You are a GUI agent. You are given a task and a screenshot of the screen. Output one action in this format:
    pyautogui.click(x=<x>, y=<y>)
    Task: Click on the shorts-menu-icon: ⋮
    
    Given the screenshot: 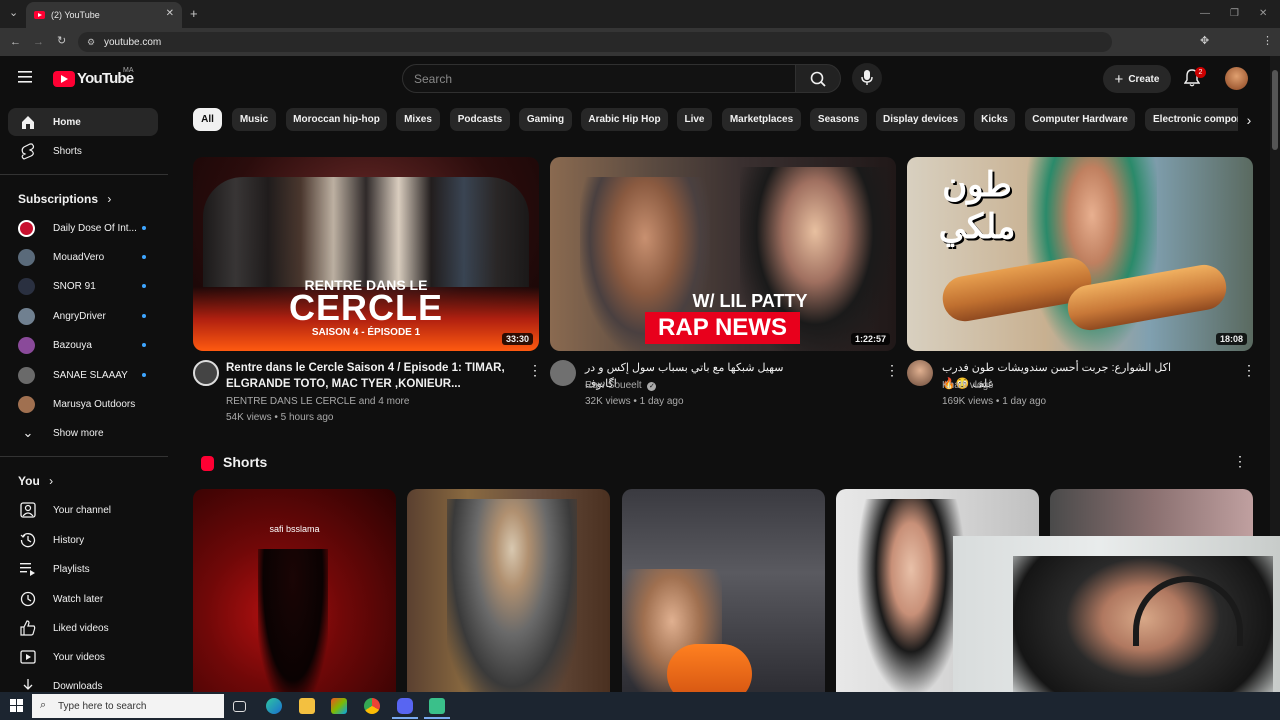 What is the action you would take?
    pyautogui.click(x=1240, y=461)
    